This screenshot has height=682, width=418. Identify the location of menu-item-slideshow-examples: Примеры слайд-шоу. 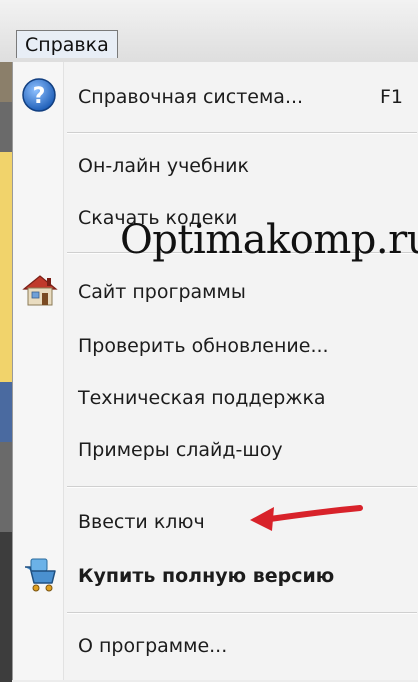
(215, 450).